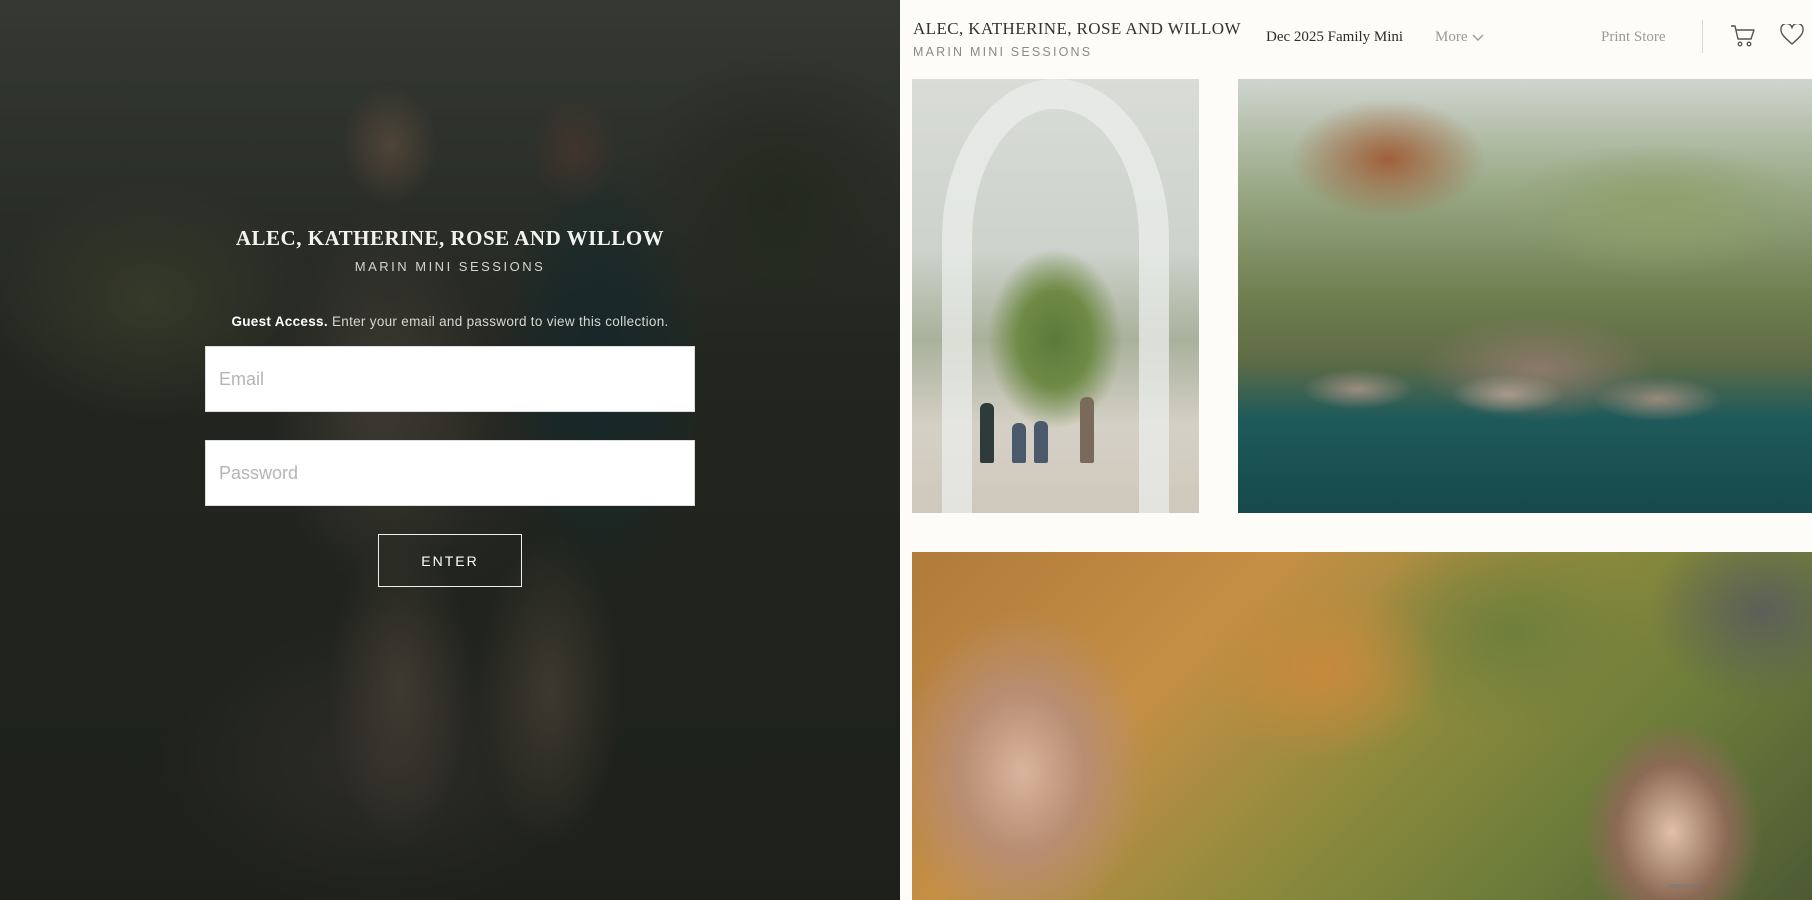  I want to click on header-divider, so click(1702, 36).